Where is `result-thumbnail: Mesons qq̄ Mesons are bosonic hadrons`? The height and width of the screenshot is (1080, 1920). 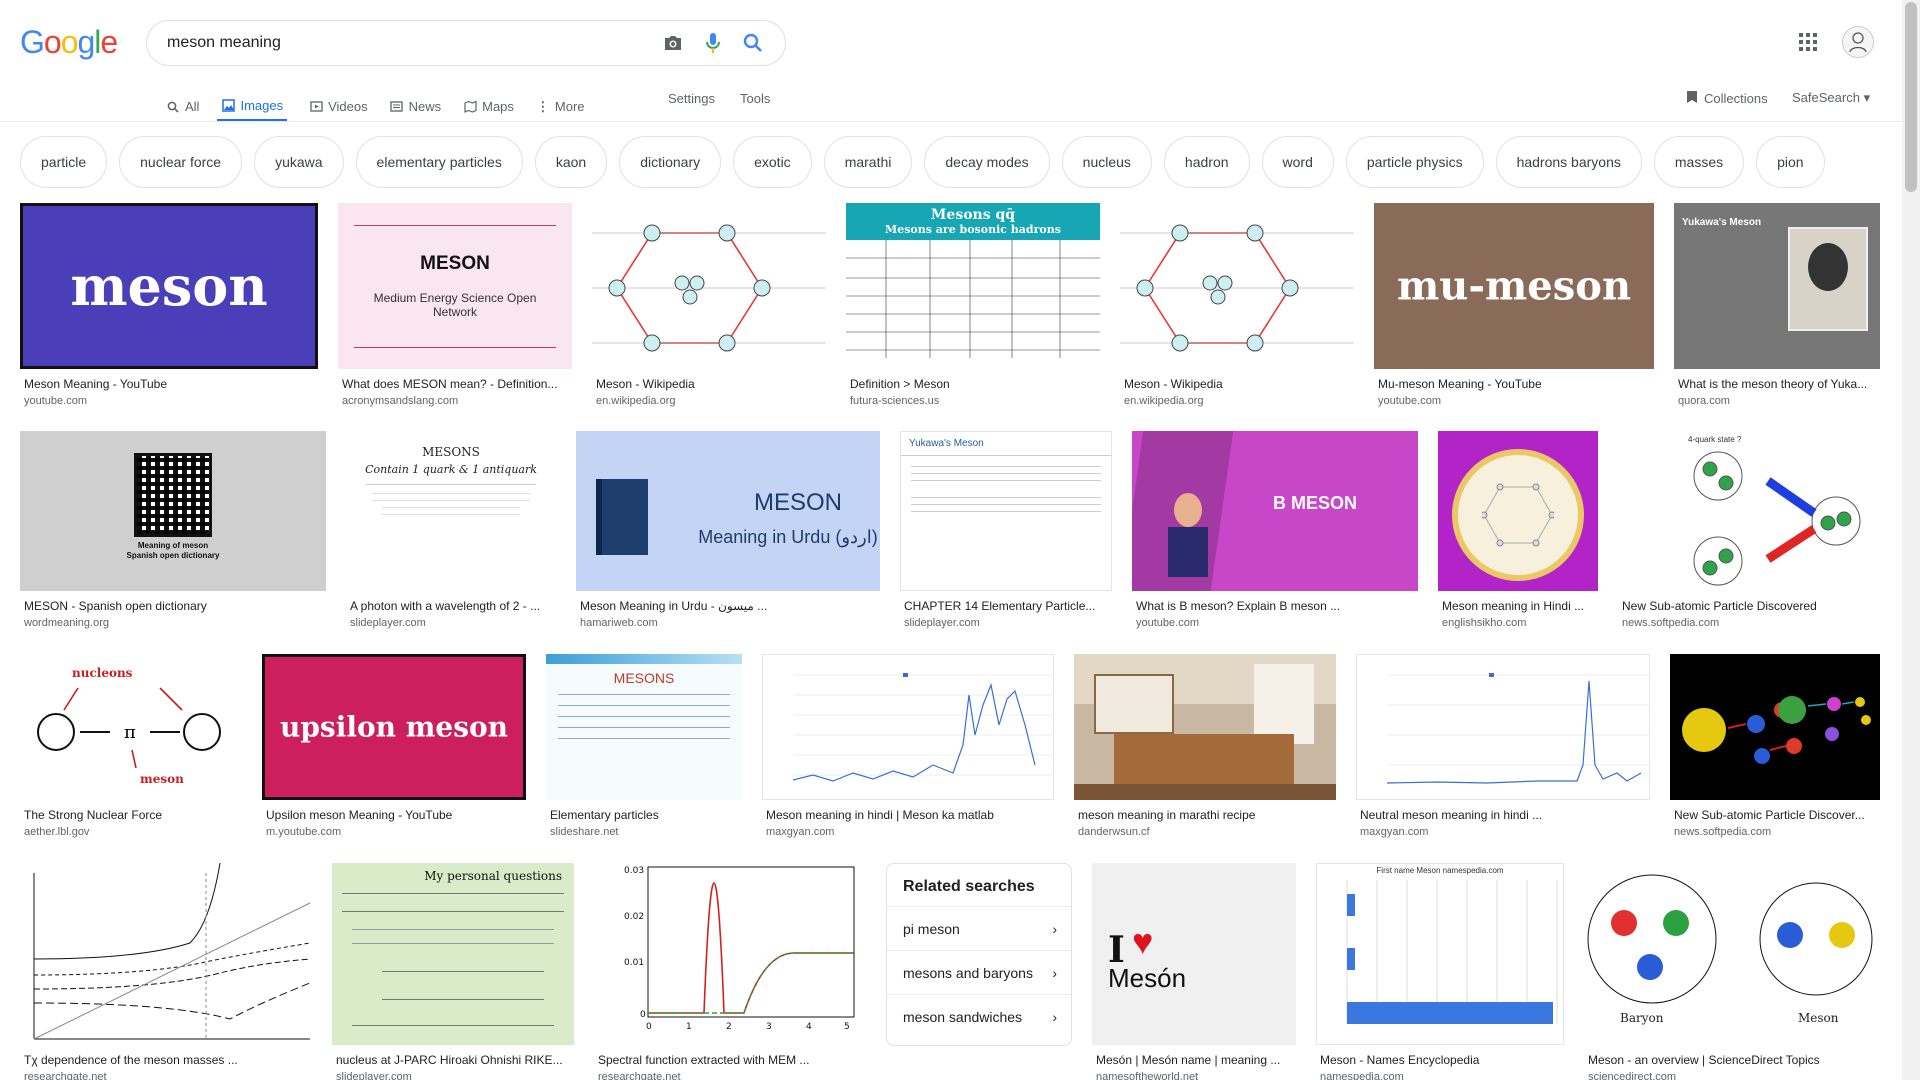
result-thumbnail: Mesons qq̄ Mesons are bosonic hadrons is located at coordinates (973, 286).